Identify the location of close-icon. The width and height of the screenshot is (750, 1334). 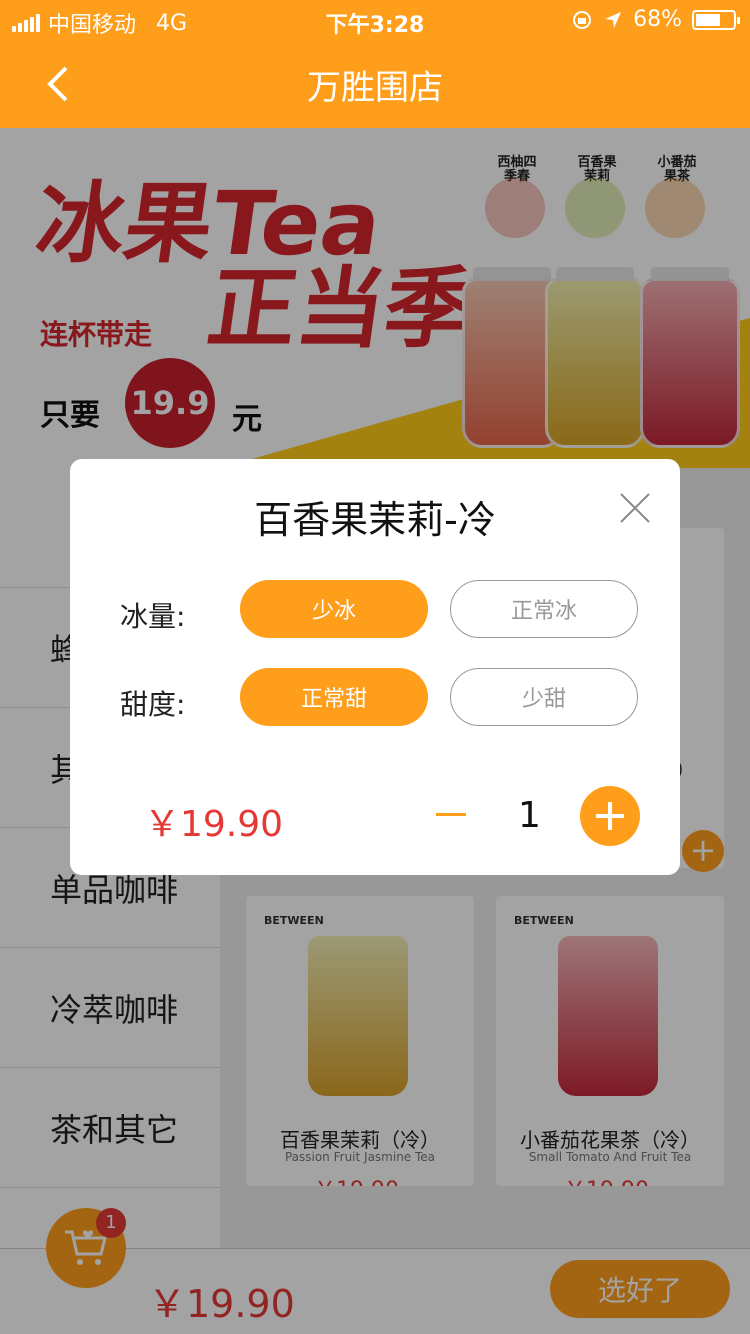
(635, 508).